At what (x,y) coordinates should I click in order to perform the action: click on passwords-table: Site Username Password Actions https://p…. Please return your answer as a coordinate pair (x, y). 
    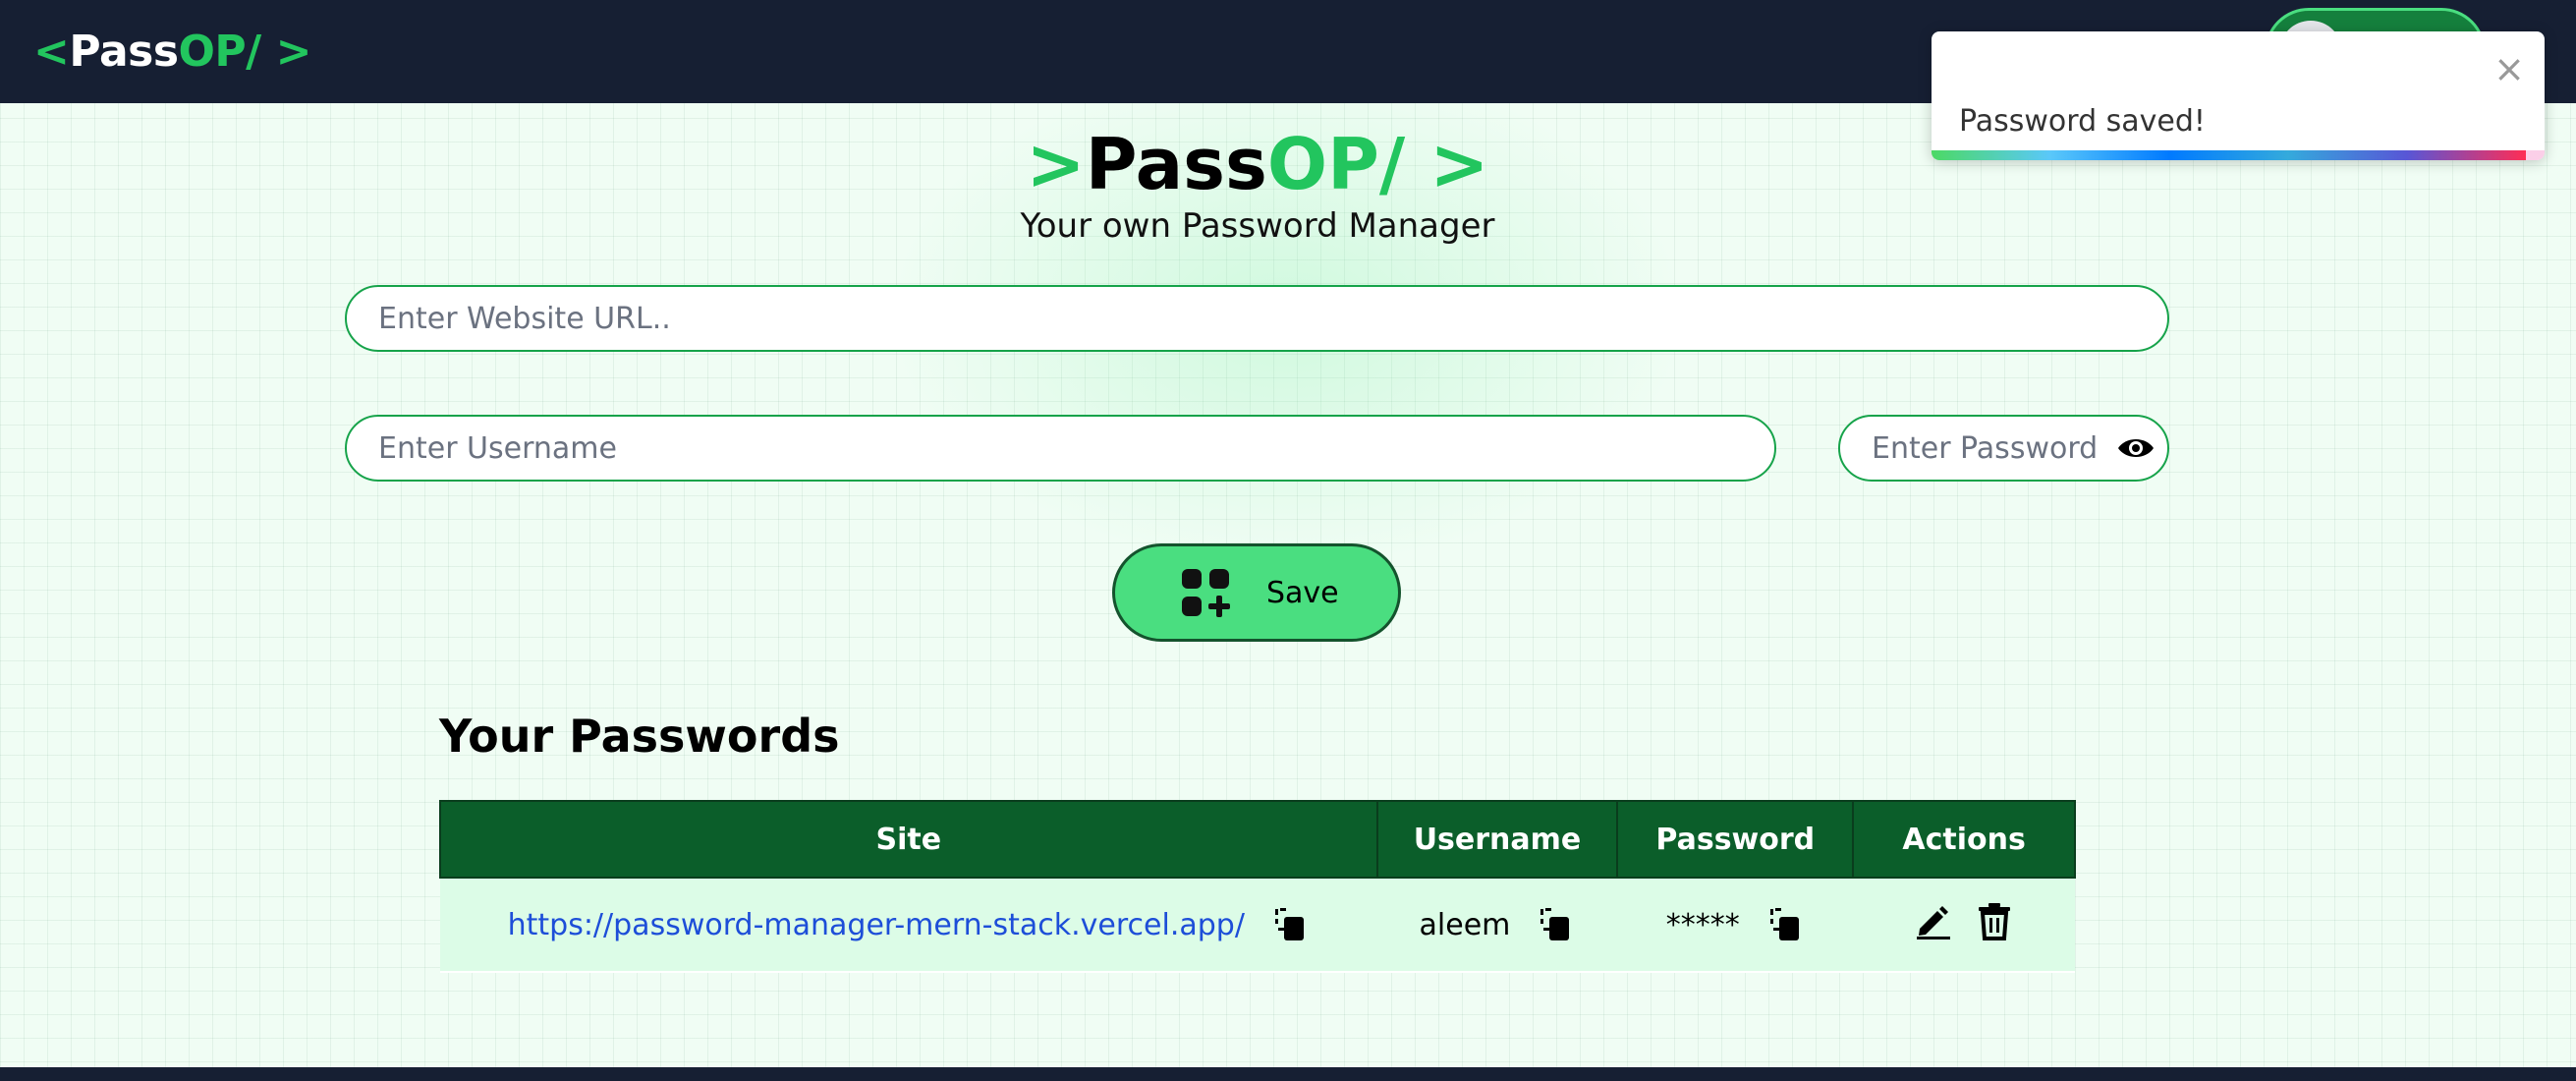
    Looking at the image, I should click on (1257, 887).